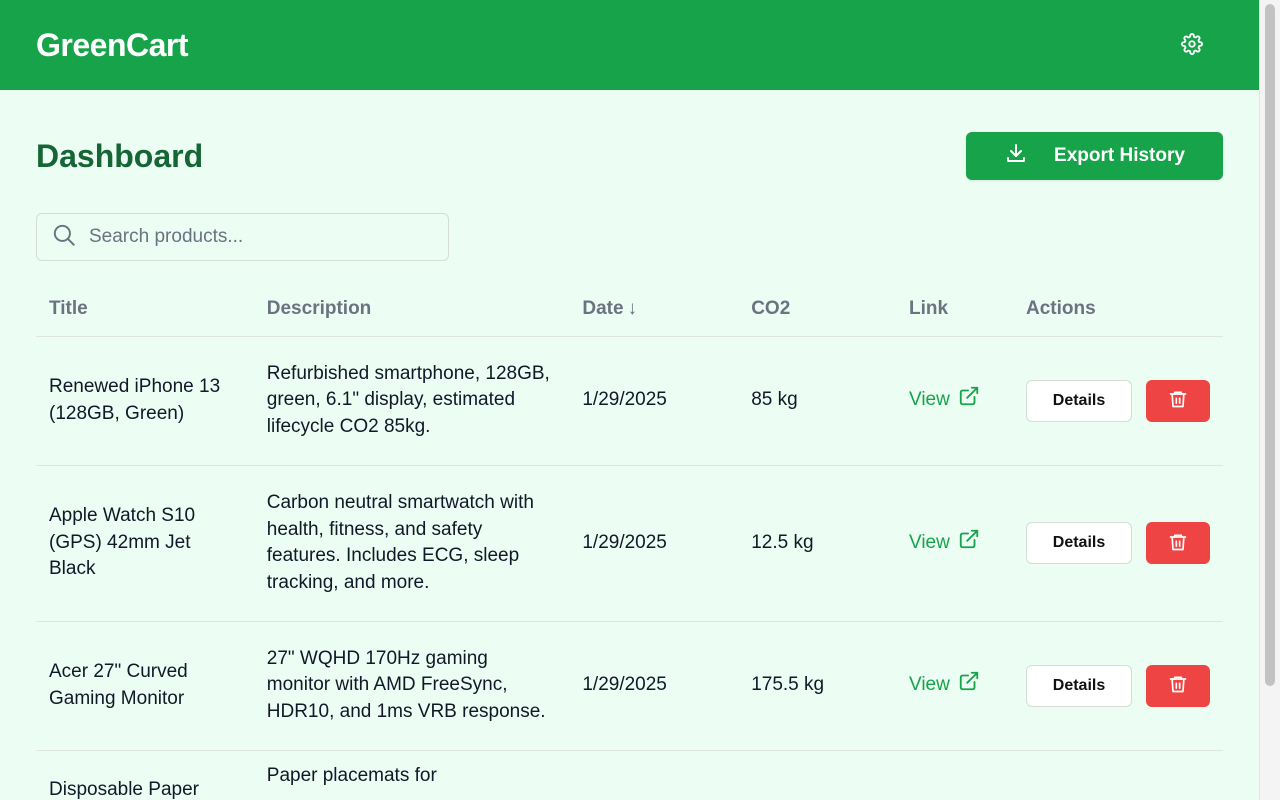 This screenshot has height=800, width=1280. I want to click on actions-cell, so click(1118, 775).